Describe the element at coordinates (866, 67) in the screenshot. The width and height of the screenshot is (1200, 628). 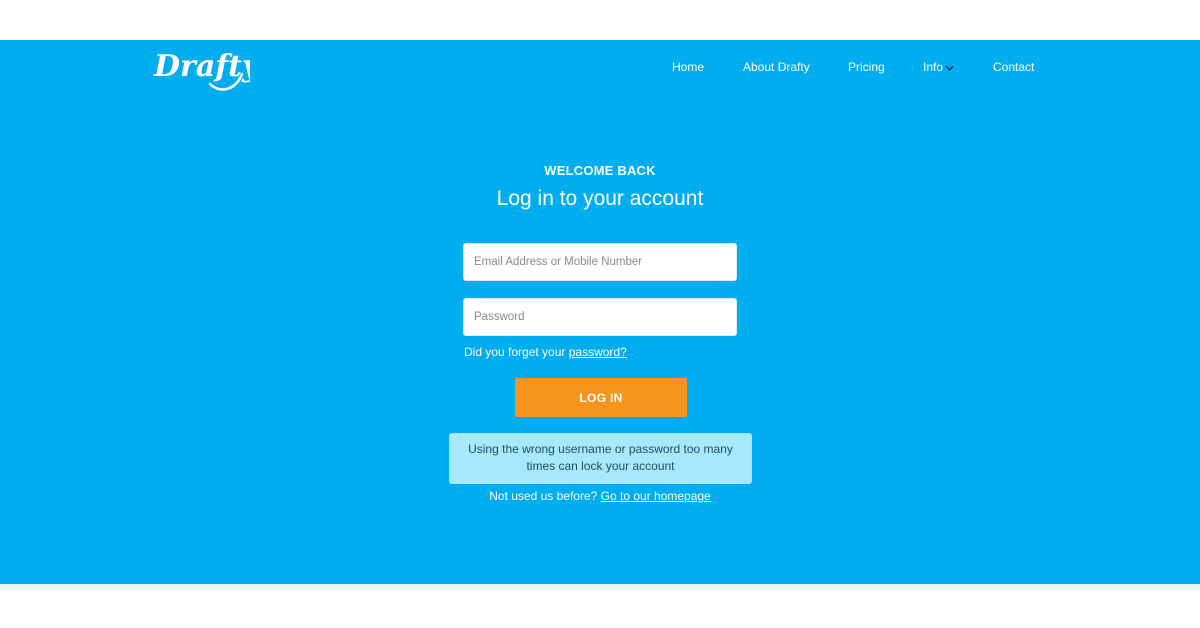
I see `nav-pricing: Pricing` at that location.